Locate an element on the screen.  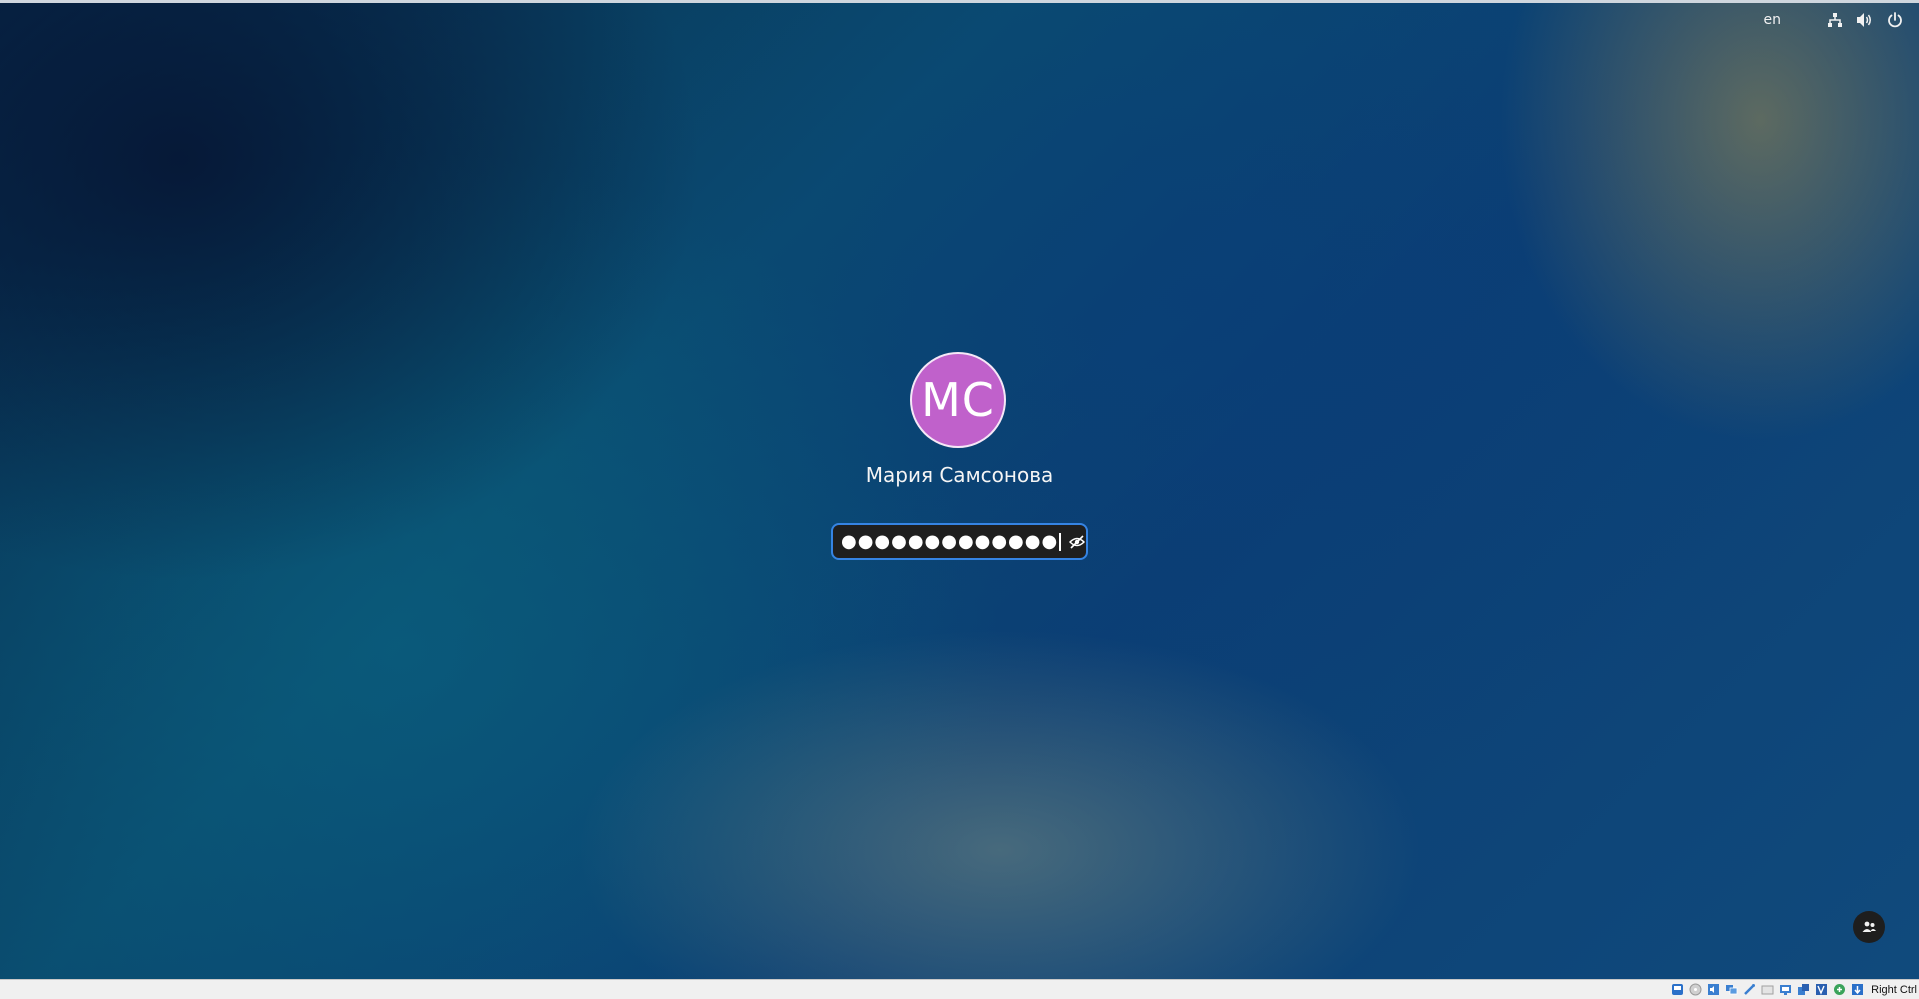
cpu-icon is located at coordinates (1821, 989).